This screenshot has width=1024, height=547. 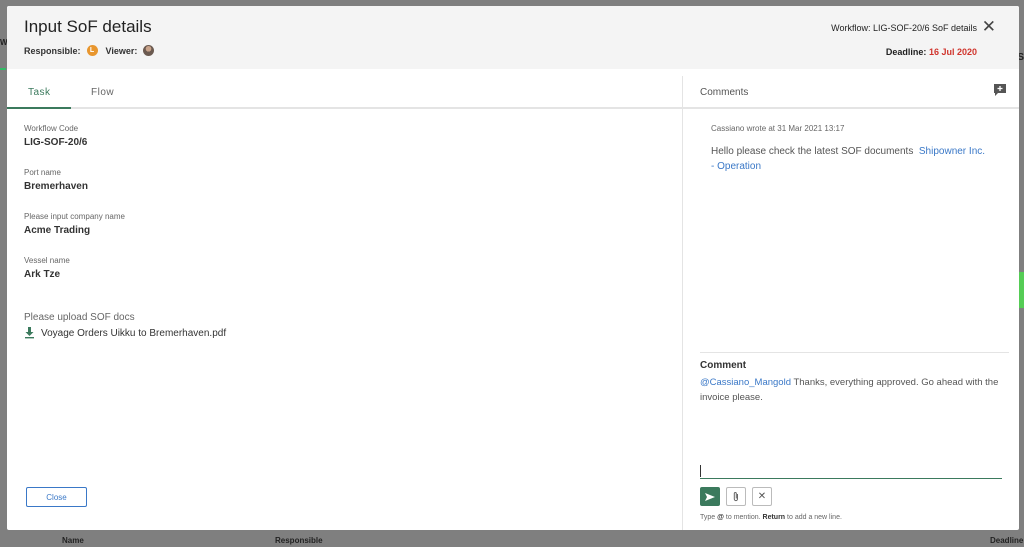 What do you see at coordinates (42, 274) in the screenshot?
I see `field-value: Ark Tze` at bounding box center [42, 274].